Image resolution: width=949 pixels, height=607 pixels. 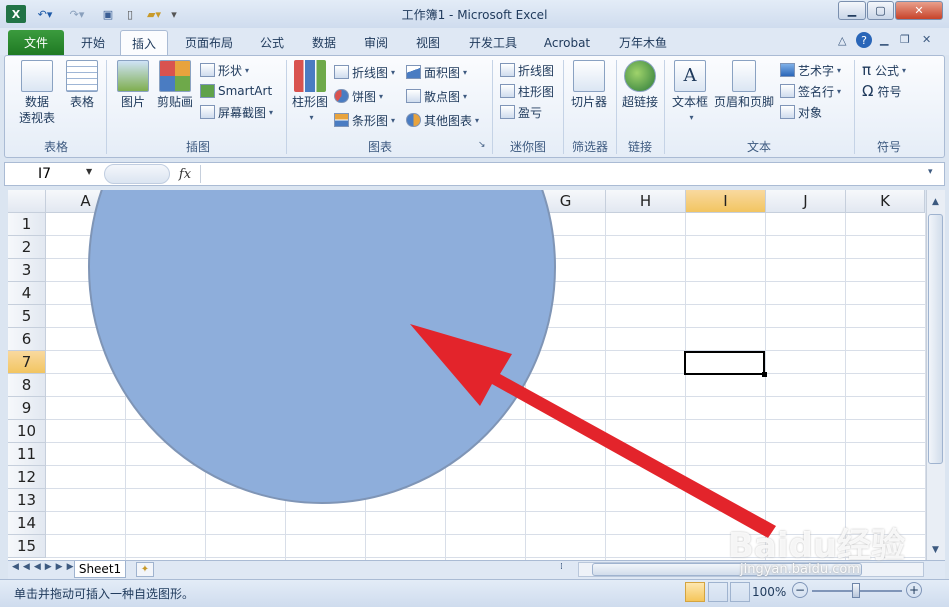 I want to click on help-icon: ?, so click(x=864, y=40).